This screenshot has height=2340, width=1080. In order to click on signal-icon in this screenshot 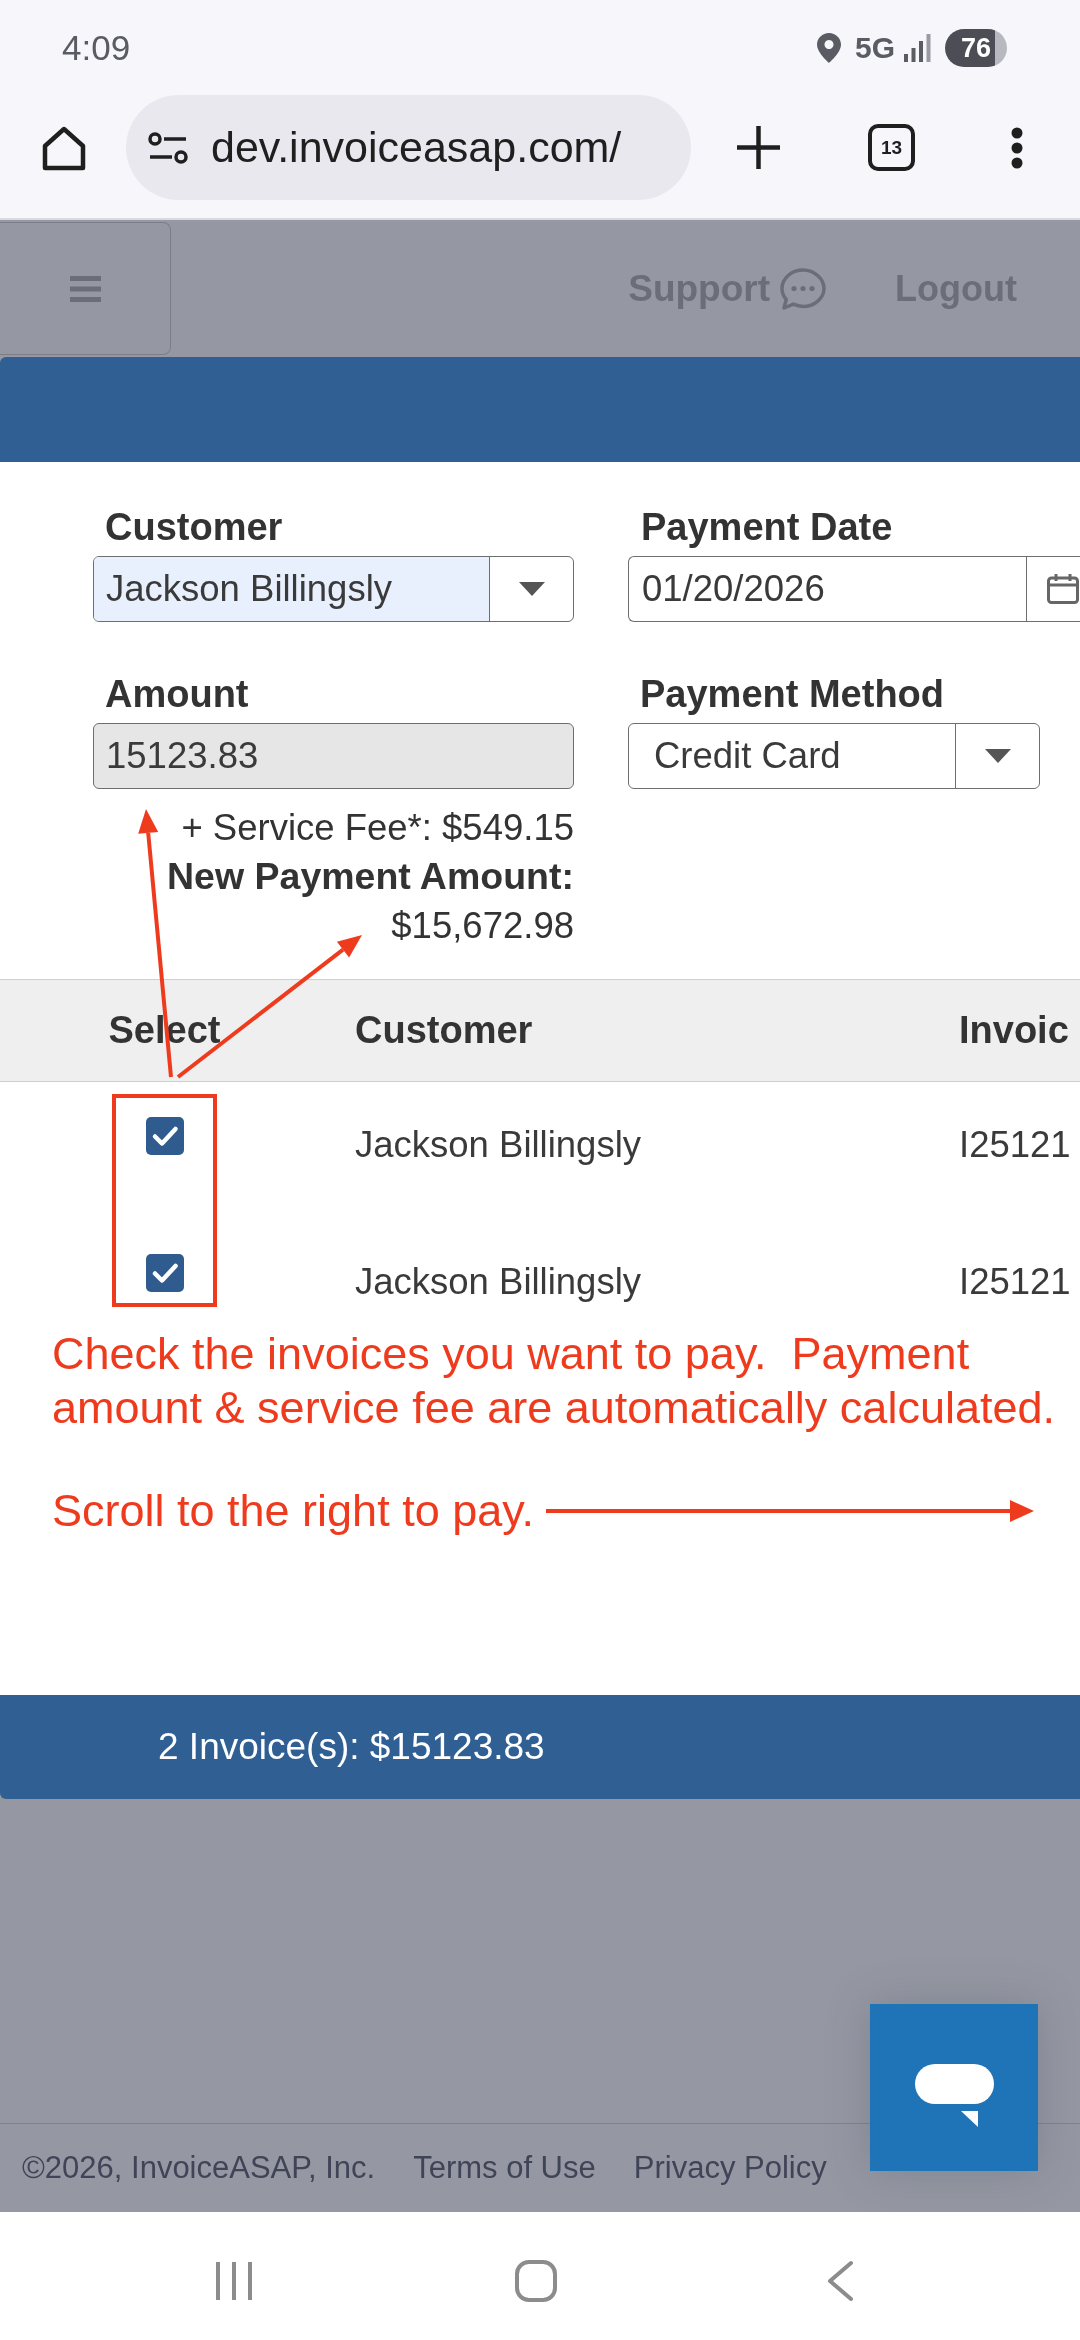, I will do `click(917, 48)`.